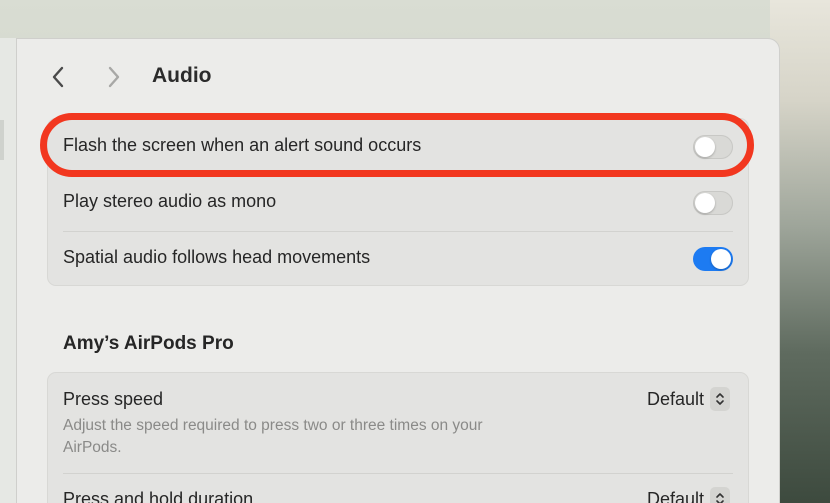 Image resolution: width=830 pixels, height=503 pixels. What do you see at coordinates (170, 201) in the screenshot?
I see `mono-audio-label: Play stereo audio as mono` at bounding box center [170, 201].